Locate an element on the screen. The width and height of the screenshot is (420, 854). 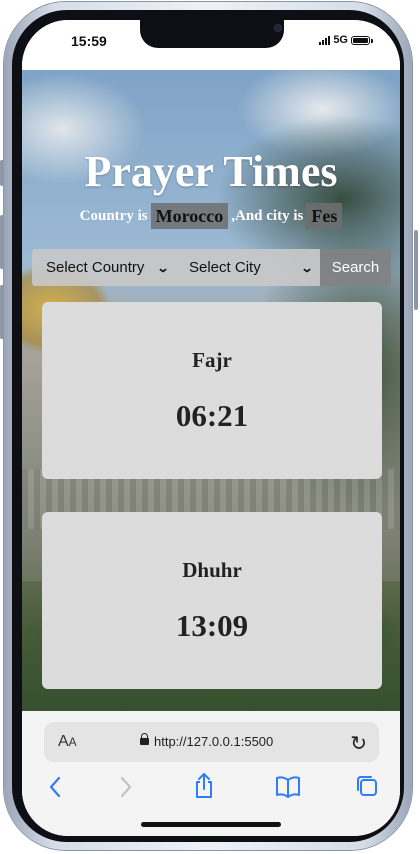
country-select: Select Country ⌄ is located at coordinates (104, 267).